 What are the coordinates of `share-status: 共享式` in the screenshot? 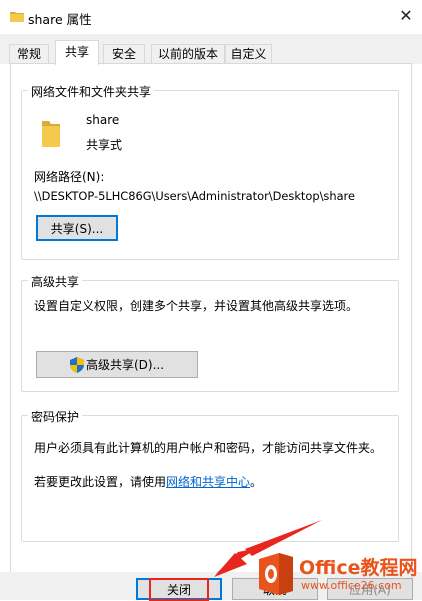 It's located at (104, 145).